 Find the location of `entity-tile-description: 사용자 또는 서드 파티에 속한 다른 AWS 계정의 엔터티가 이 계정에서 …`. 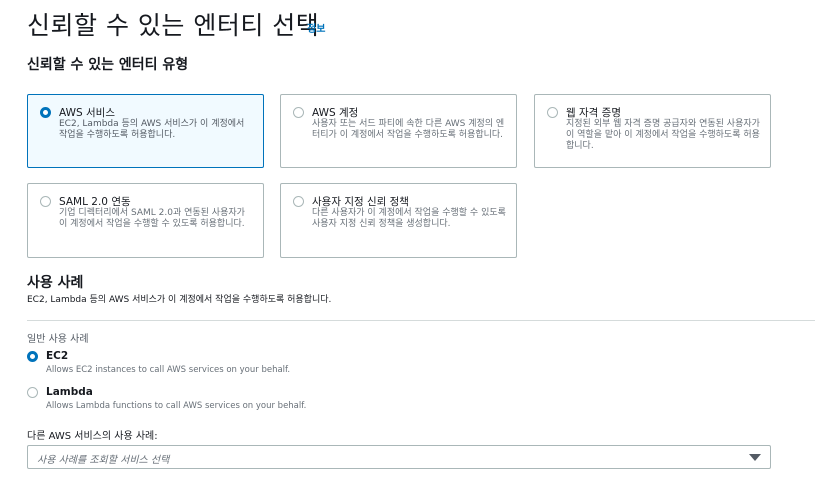

entity-tile-description: 사용자 또는 서드 파티에 속한 다른 AWS 계정의 엔터티가 이 계정에서 … is located at coordinates (408, 129).